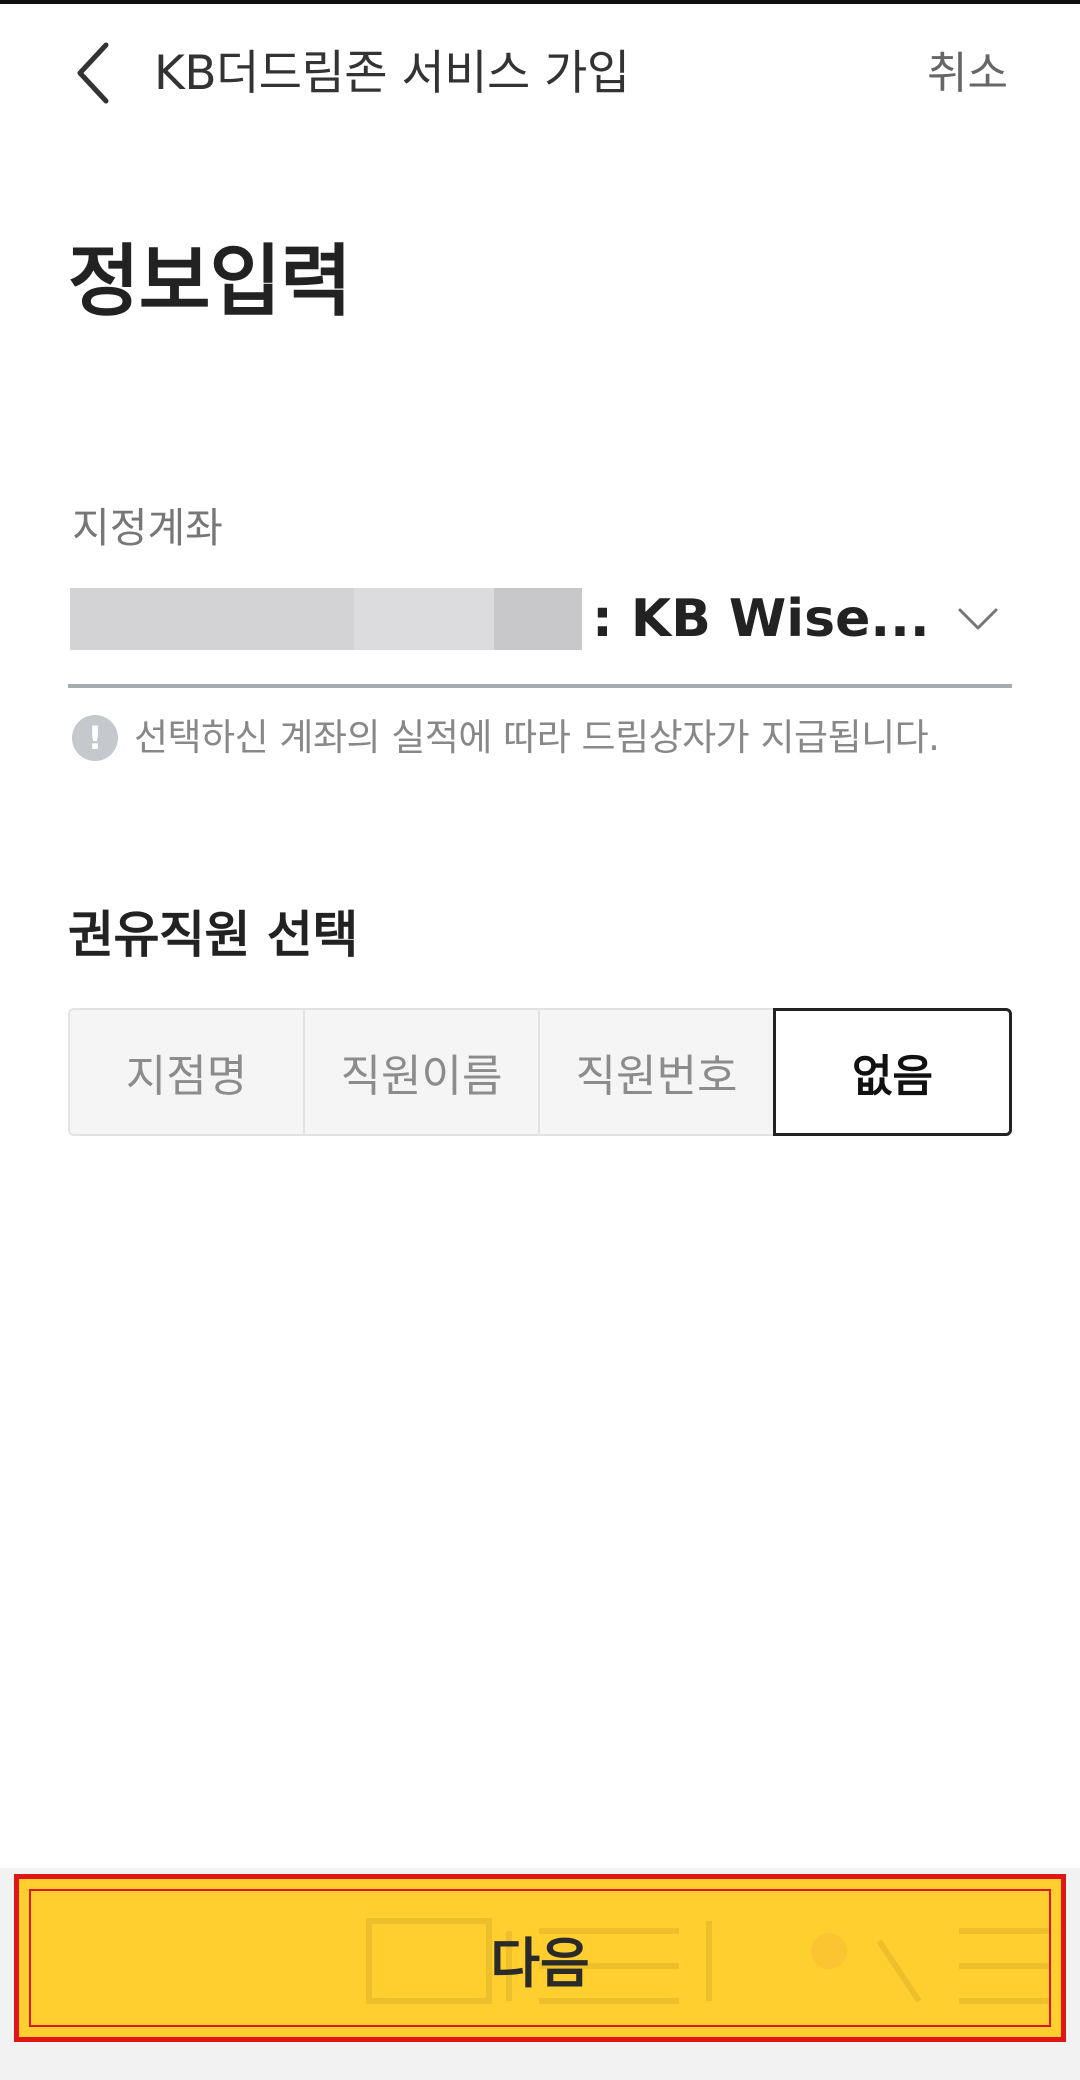 The image size is (1080, 2080). Describe the element at coordinates (707, 1961) in the screenshot. I see `watermark-graphic` at that location.